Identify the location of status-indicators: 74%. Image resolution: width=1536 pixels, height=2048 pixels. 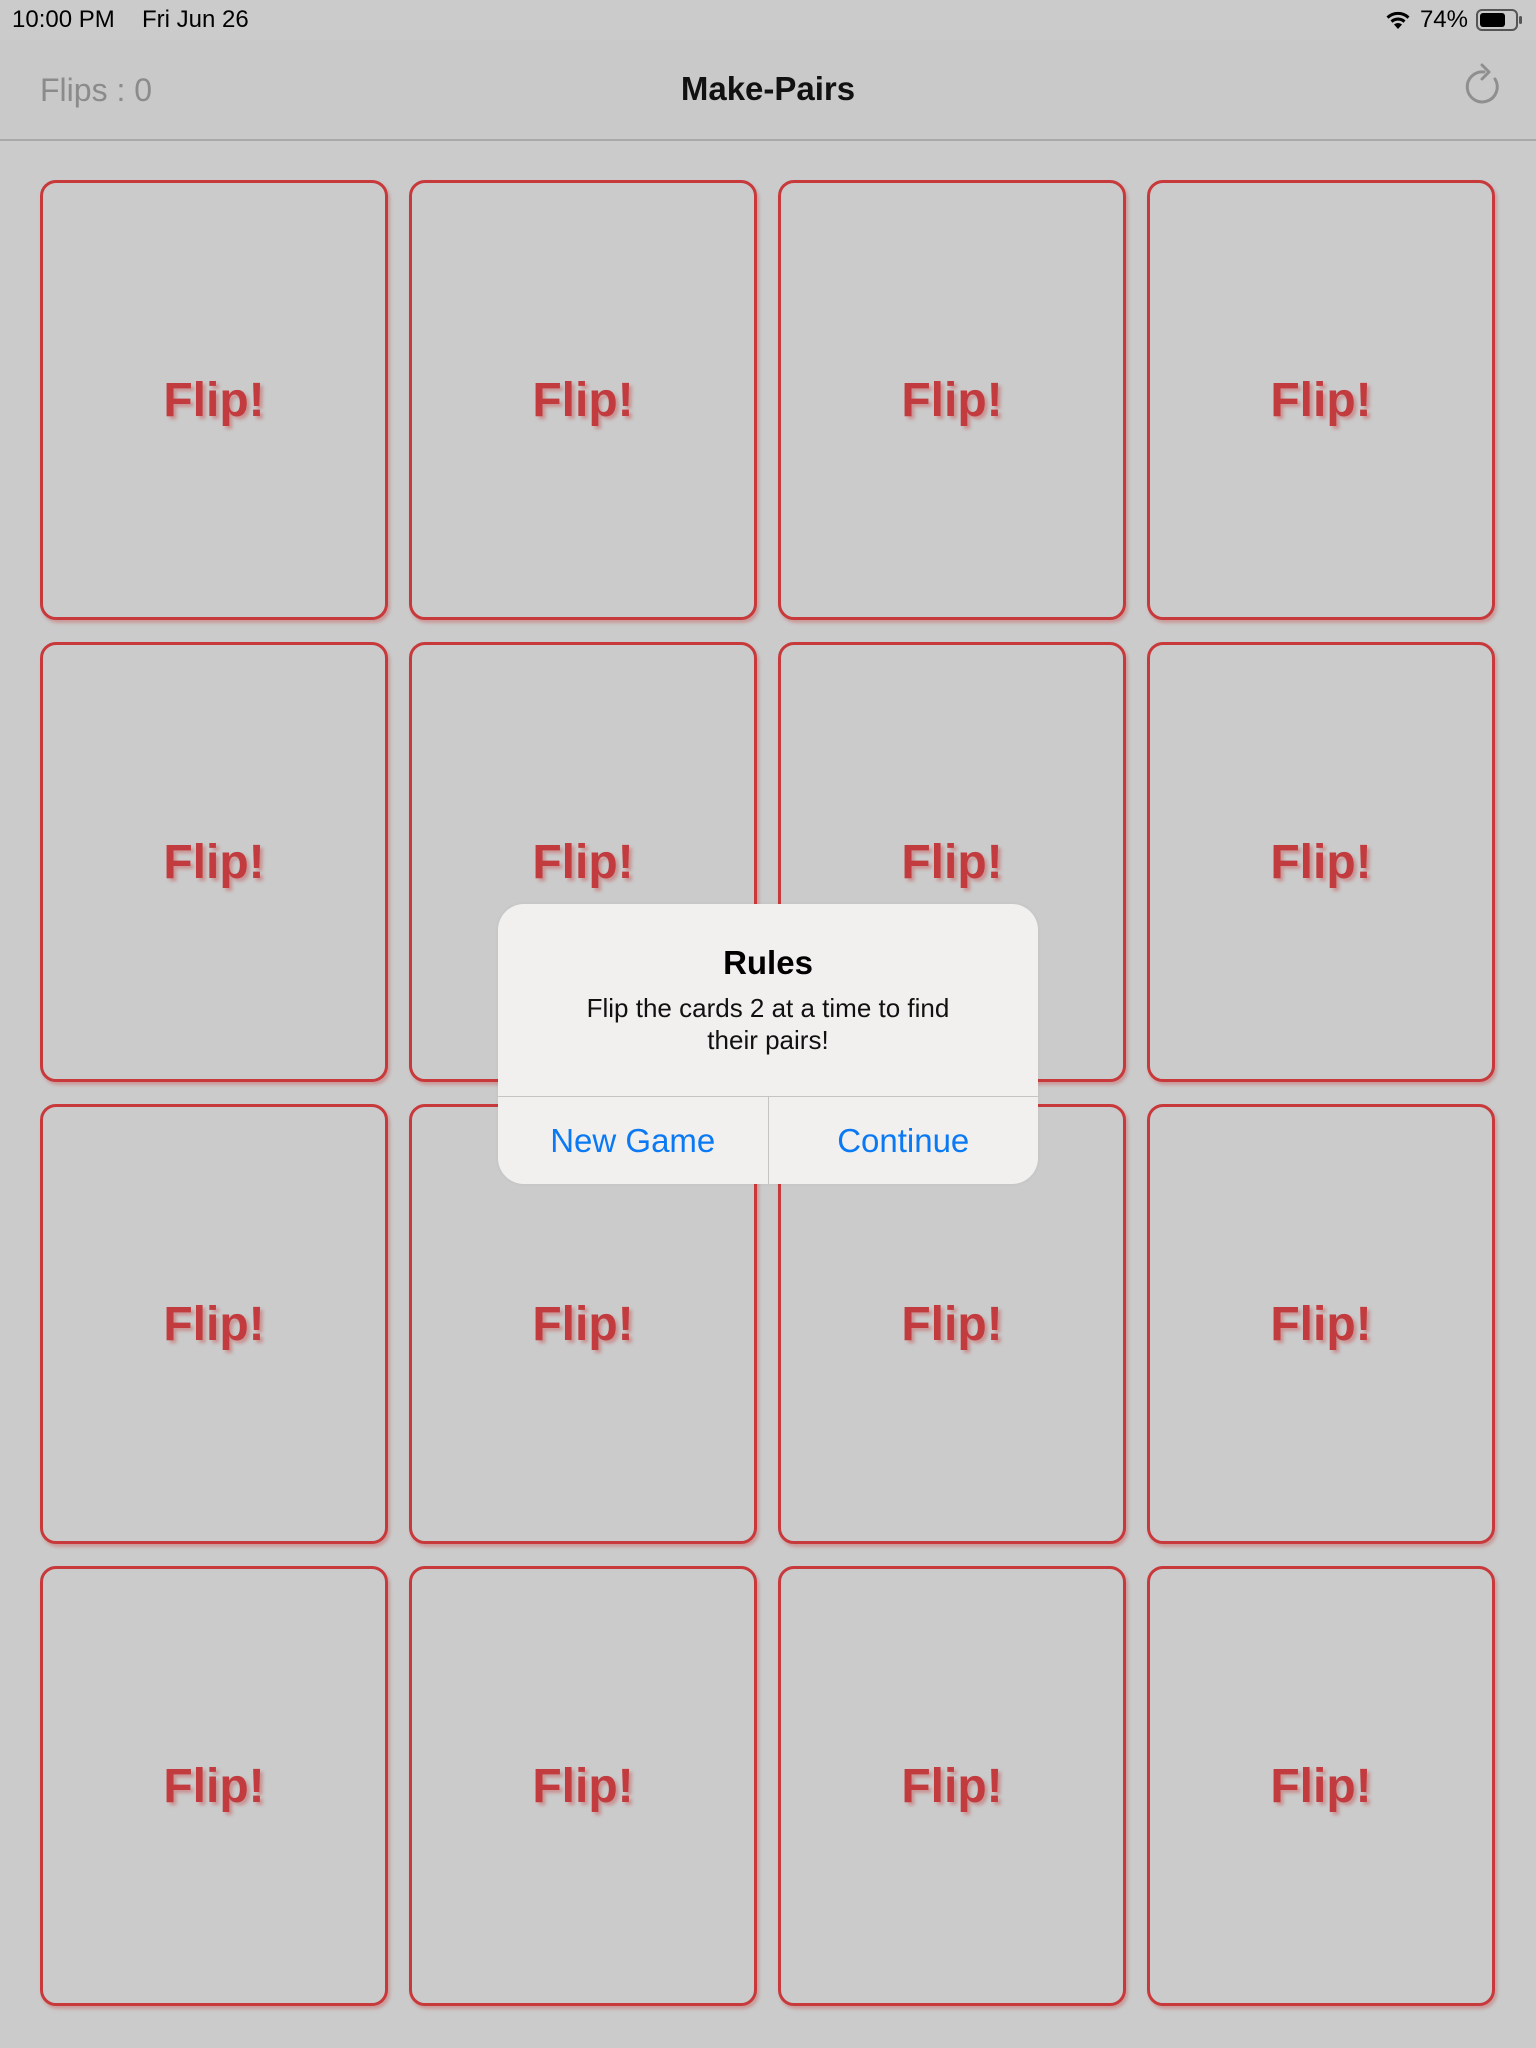
(1454, 20).